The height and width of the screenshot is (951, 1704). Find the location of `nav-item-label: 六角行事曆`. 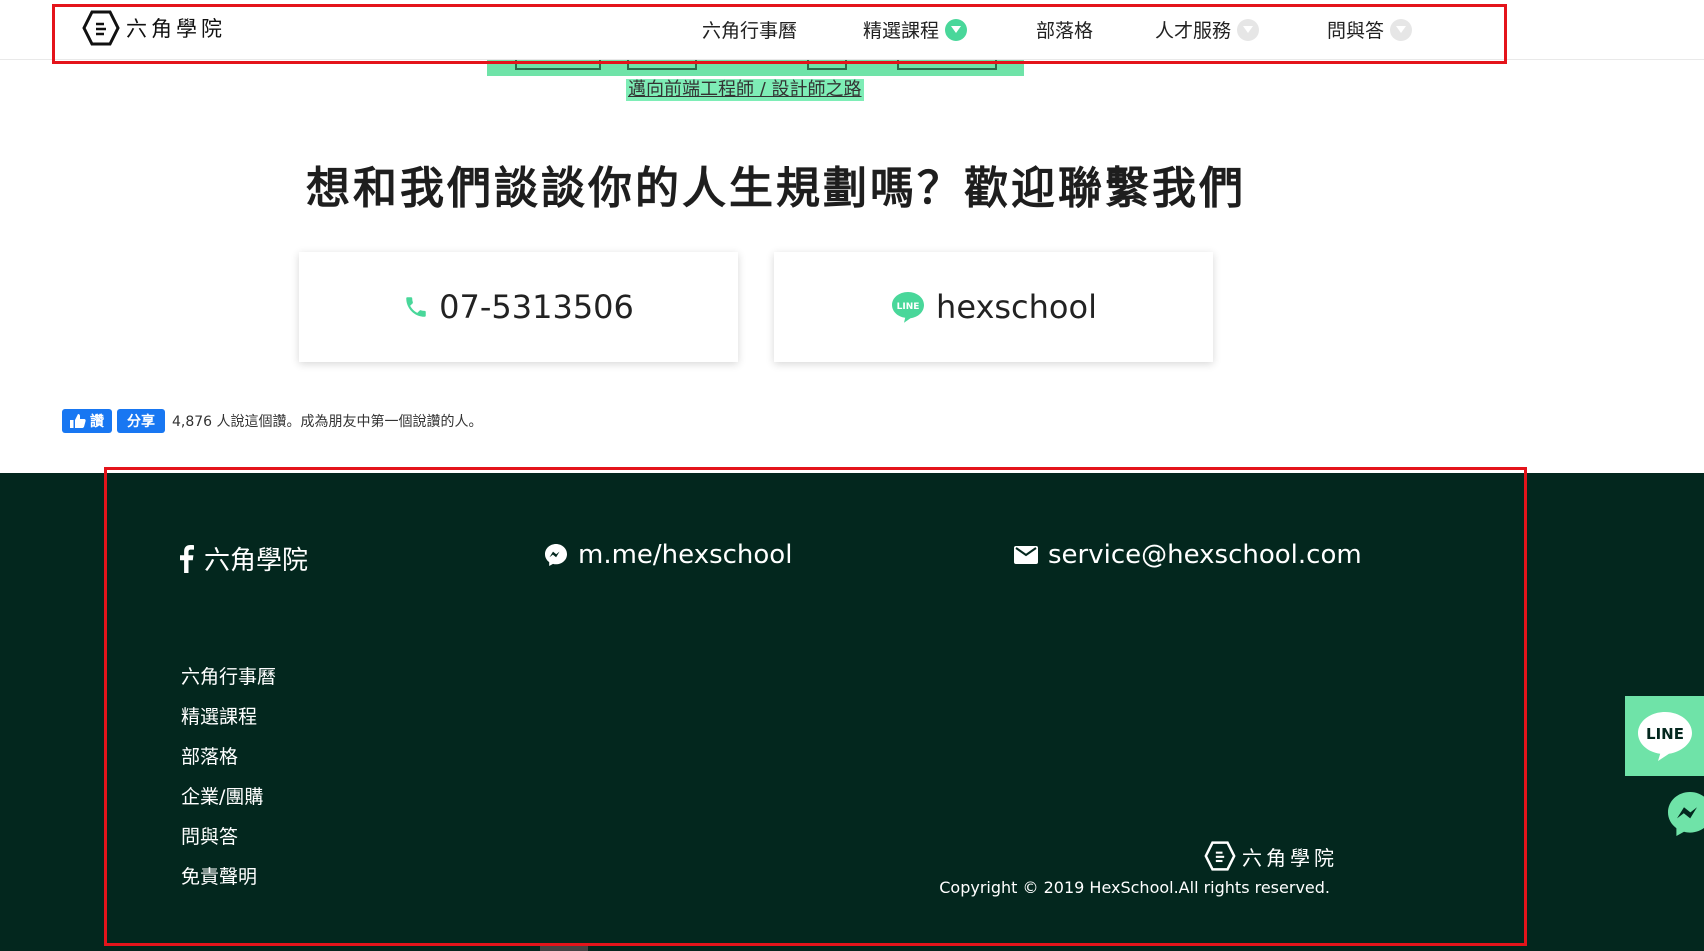

nav-item-label: 六角行事曆 is located at coordinates (750, 31).